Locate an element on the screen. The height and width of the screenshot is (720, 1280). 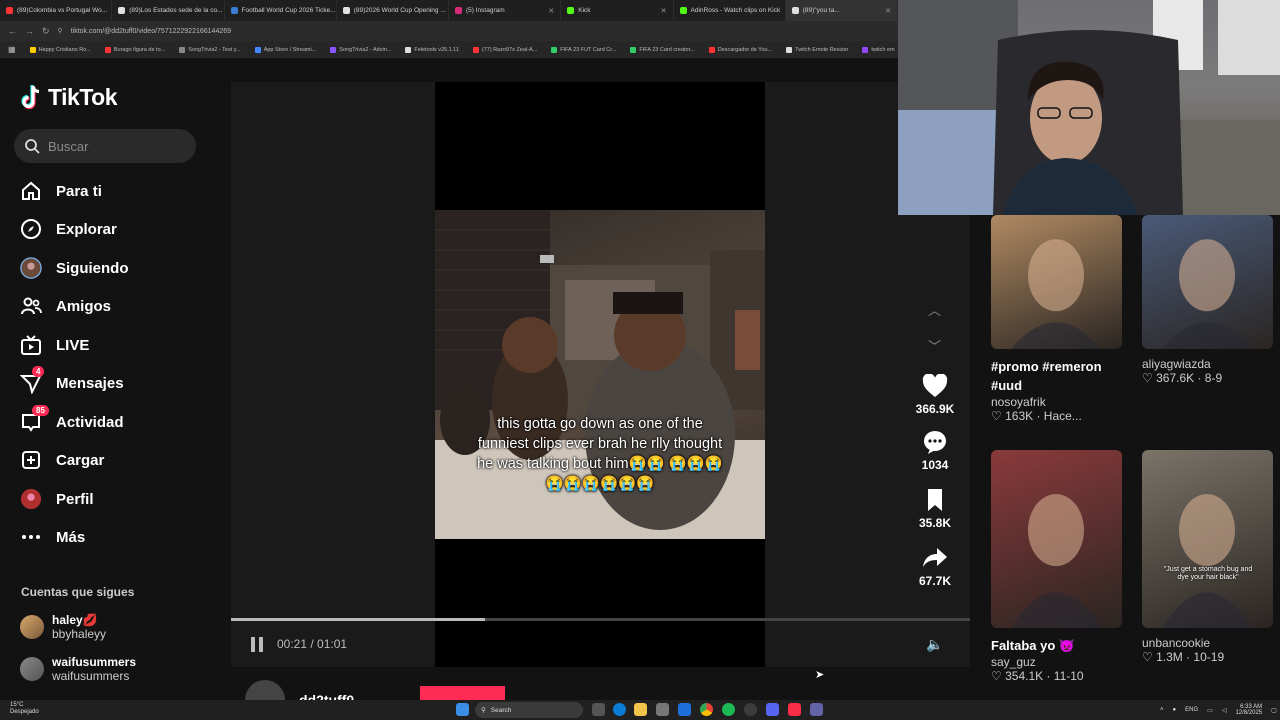
search-placeholder: Buscar is located at coordinates (68, 146).